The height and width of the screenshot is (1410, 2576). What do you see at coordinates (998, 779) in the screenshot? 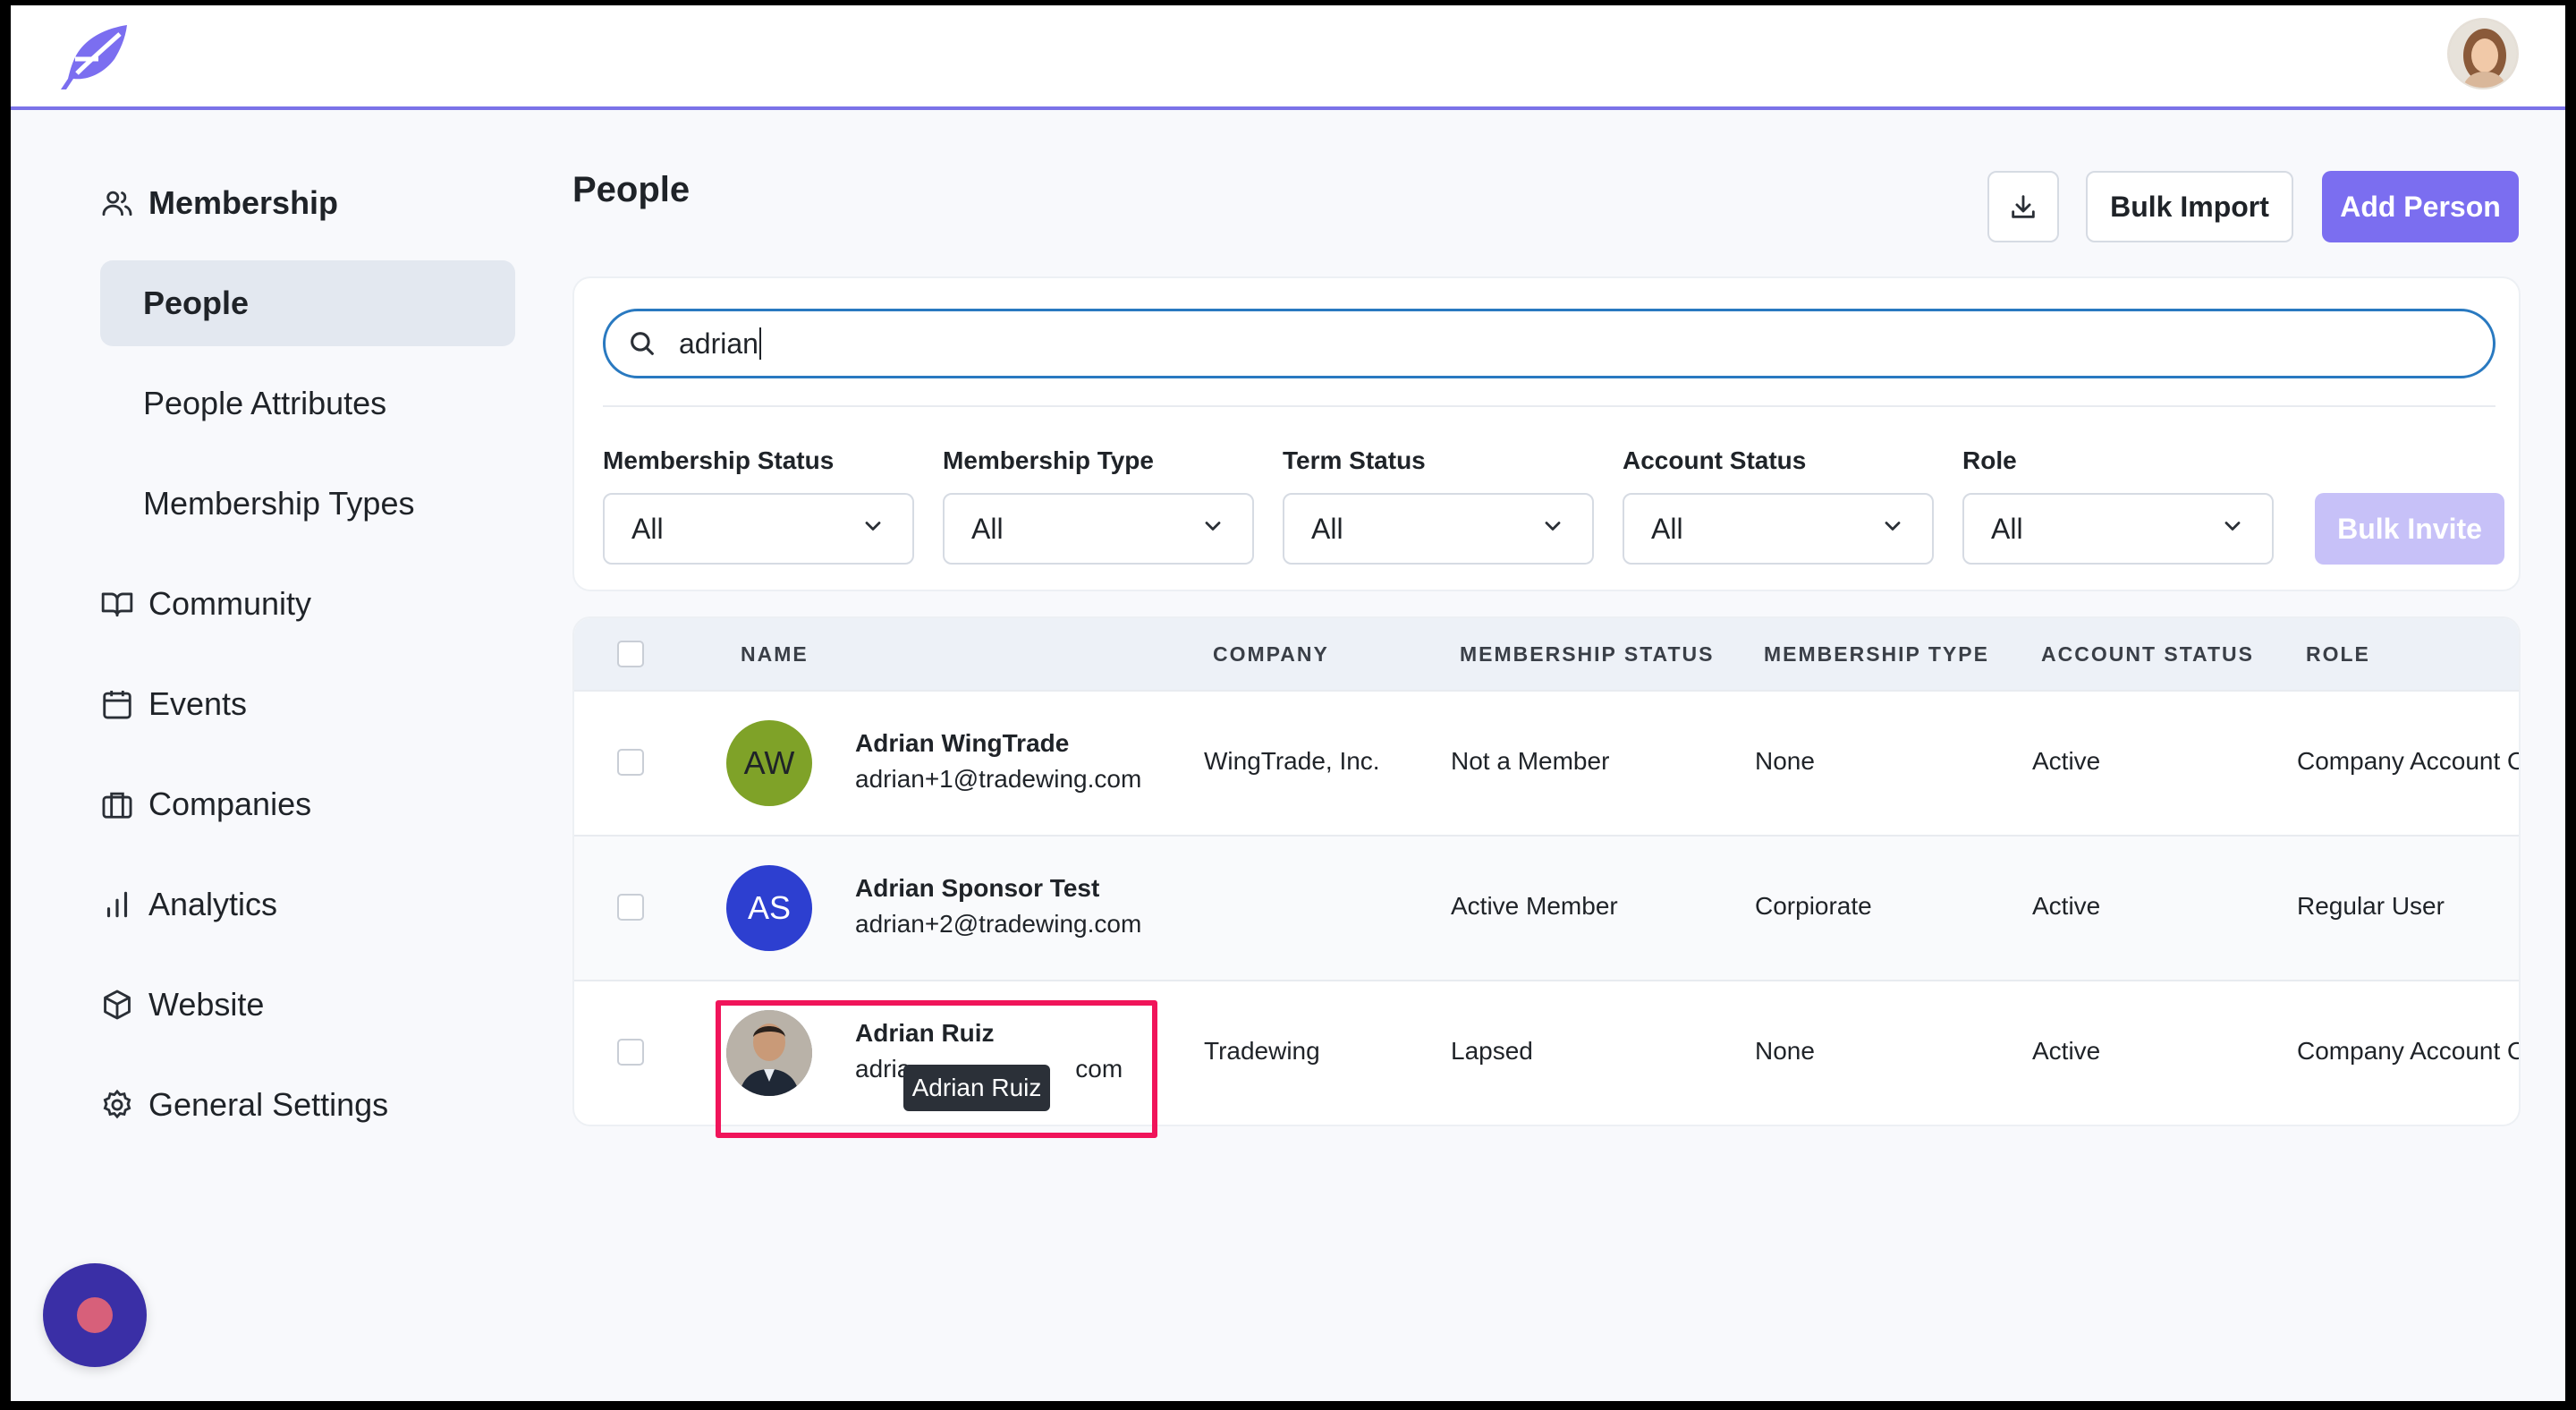
I see `person-email: adrian+1@tradewing.com` at bounding box center [998, 779].